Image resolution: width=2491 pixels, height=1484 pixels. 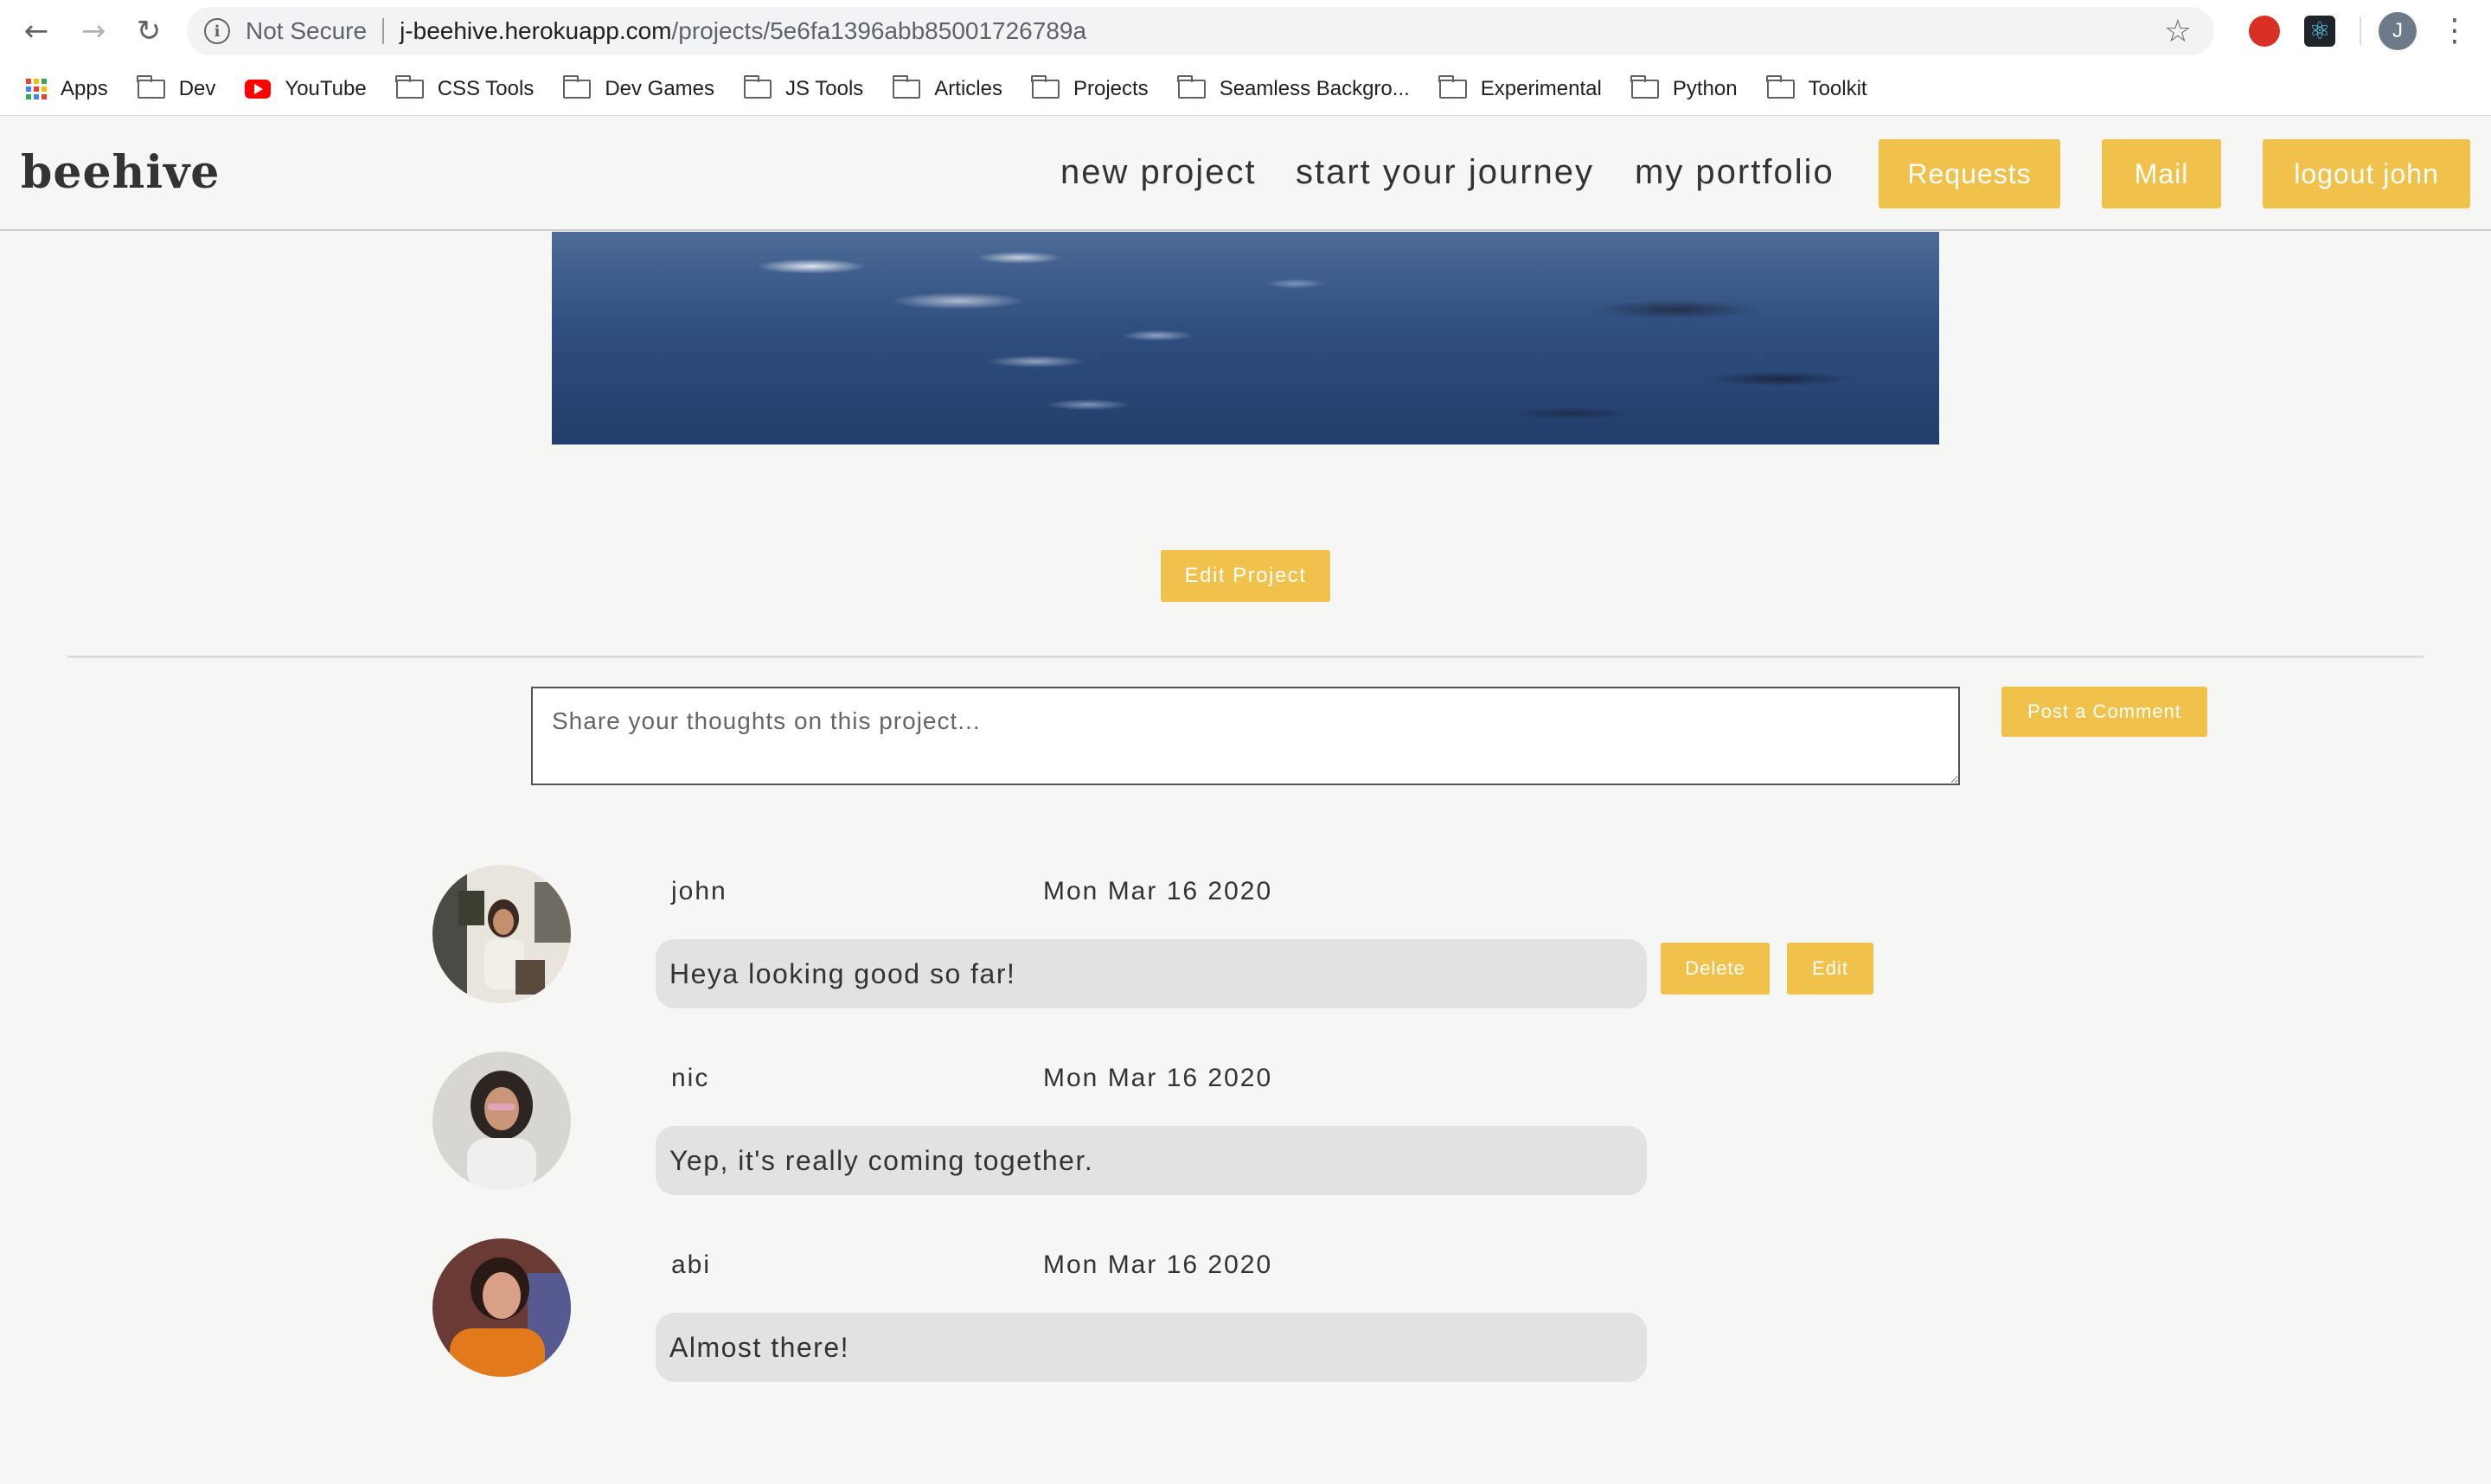 What do you see at coordinates (968, 88) in the screenshot?
I see `bookmark-label: Articles` at bounding box center [968, 88].